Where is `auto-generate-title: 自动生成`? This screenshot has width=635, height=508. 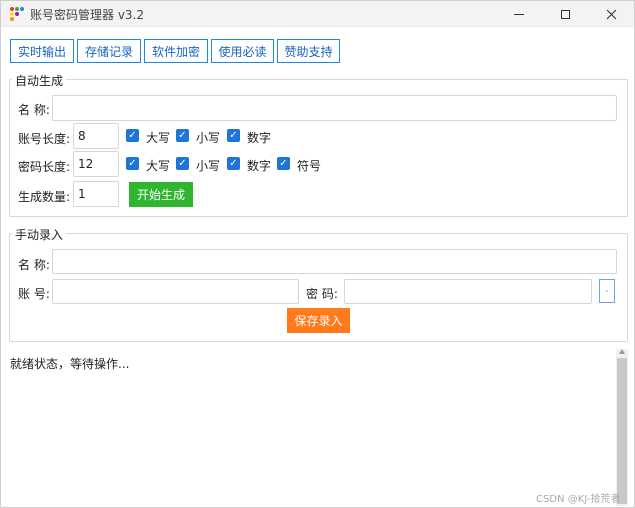
auto-generate-title: 自动生成 is located at coordinates (39, 80).